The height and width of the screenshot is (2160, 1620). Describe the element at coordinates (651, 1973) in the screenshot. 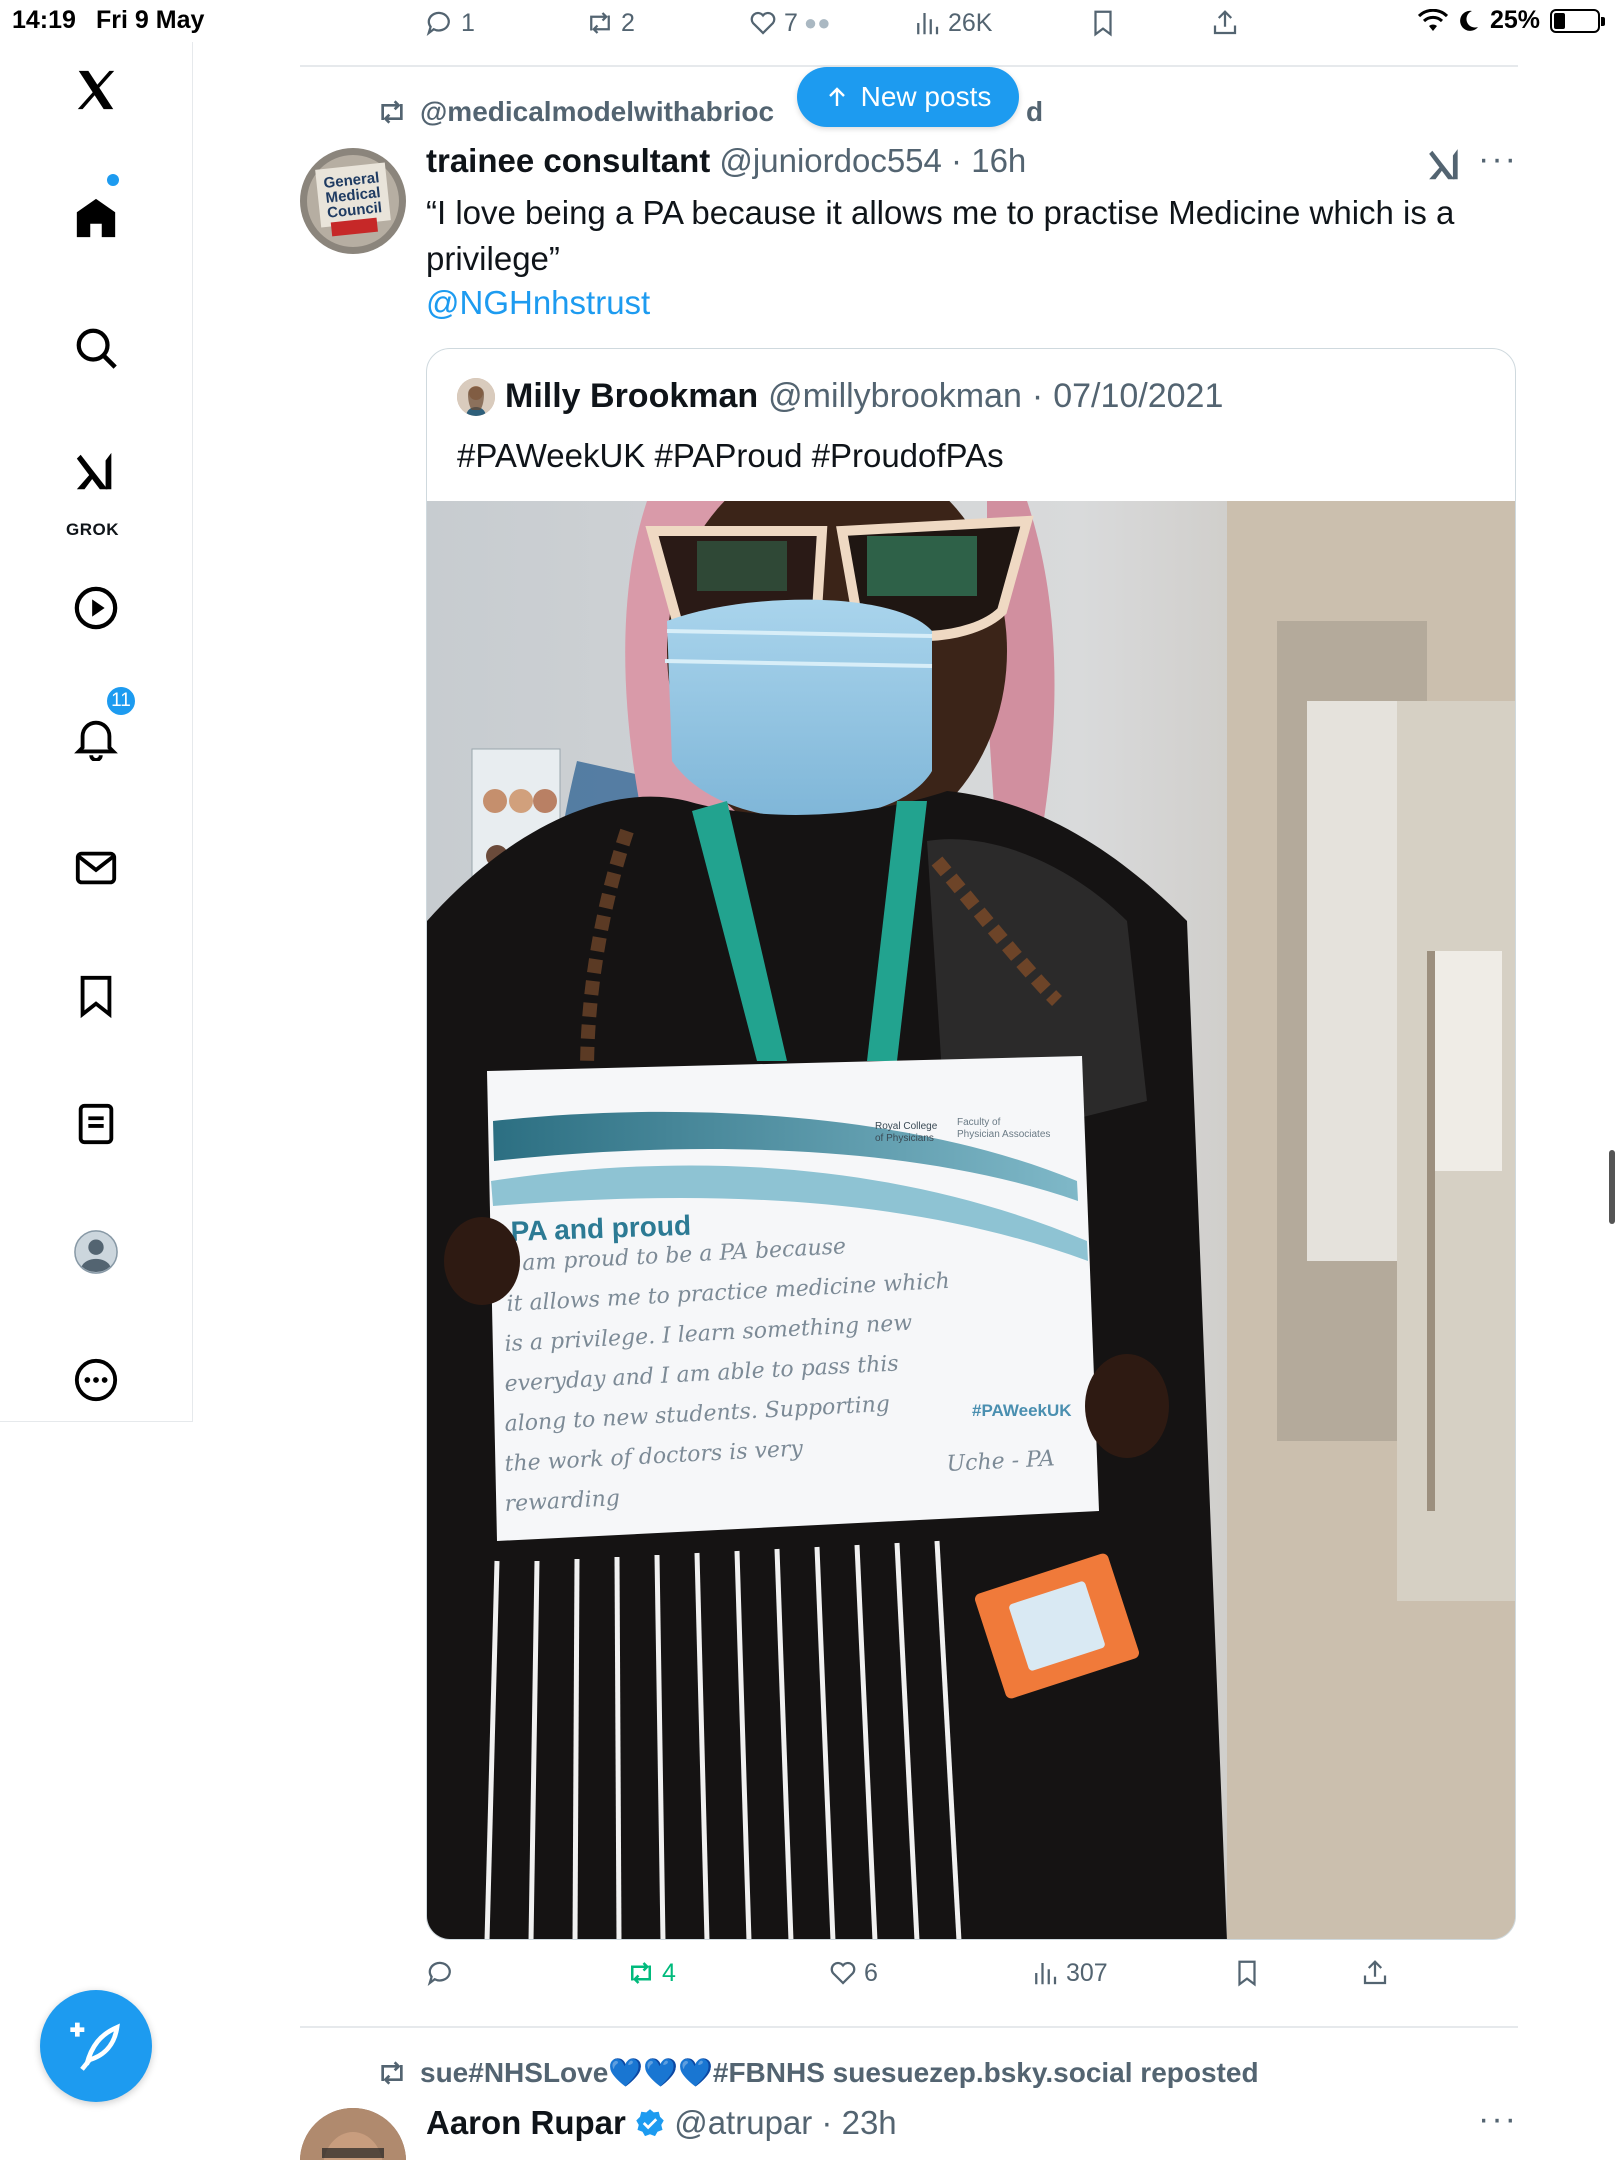

I see `repost-button: 4` at that location.